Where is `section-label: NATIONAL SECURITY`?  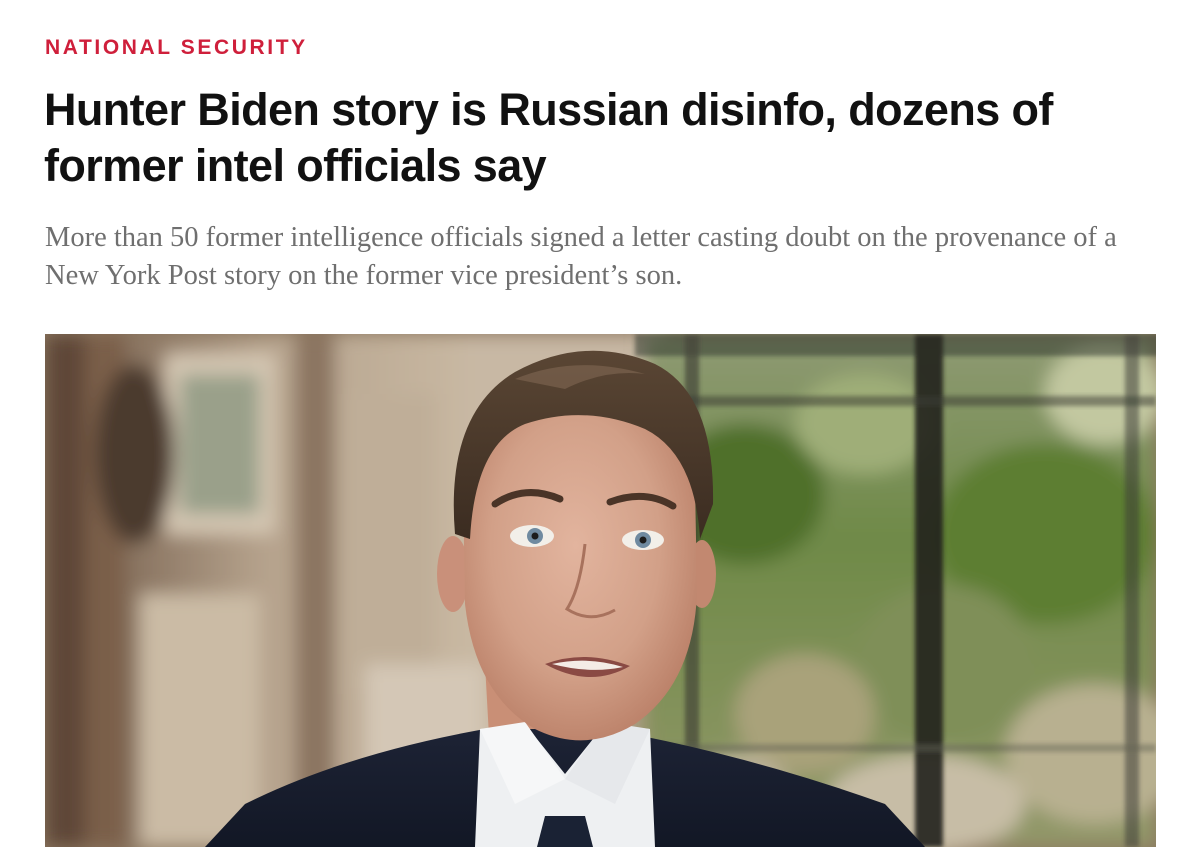 section-label: NATIONAL SECURITY is located at coordinates (176, 48).